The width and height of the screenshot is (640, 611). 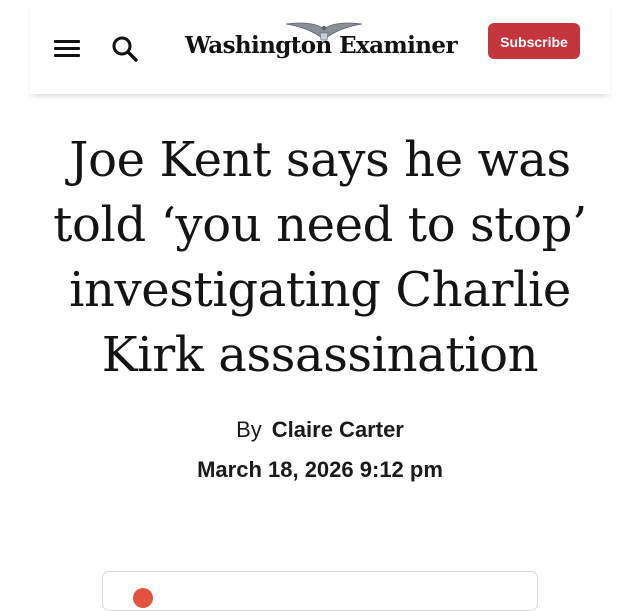 I want to click on card-badge-icon, so click(x=143, y=598).